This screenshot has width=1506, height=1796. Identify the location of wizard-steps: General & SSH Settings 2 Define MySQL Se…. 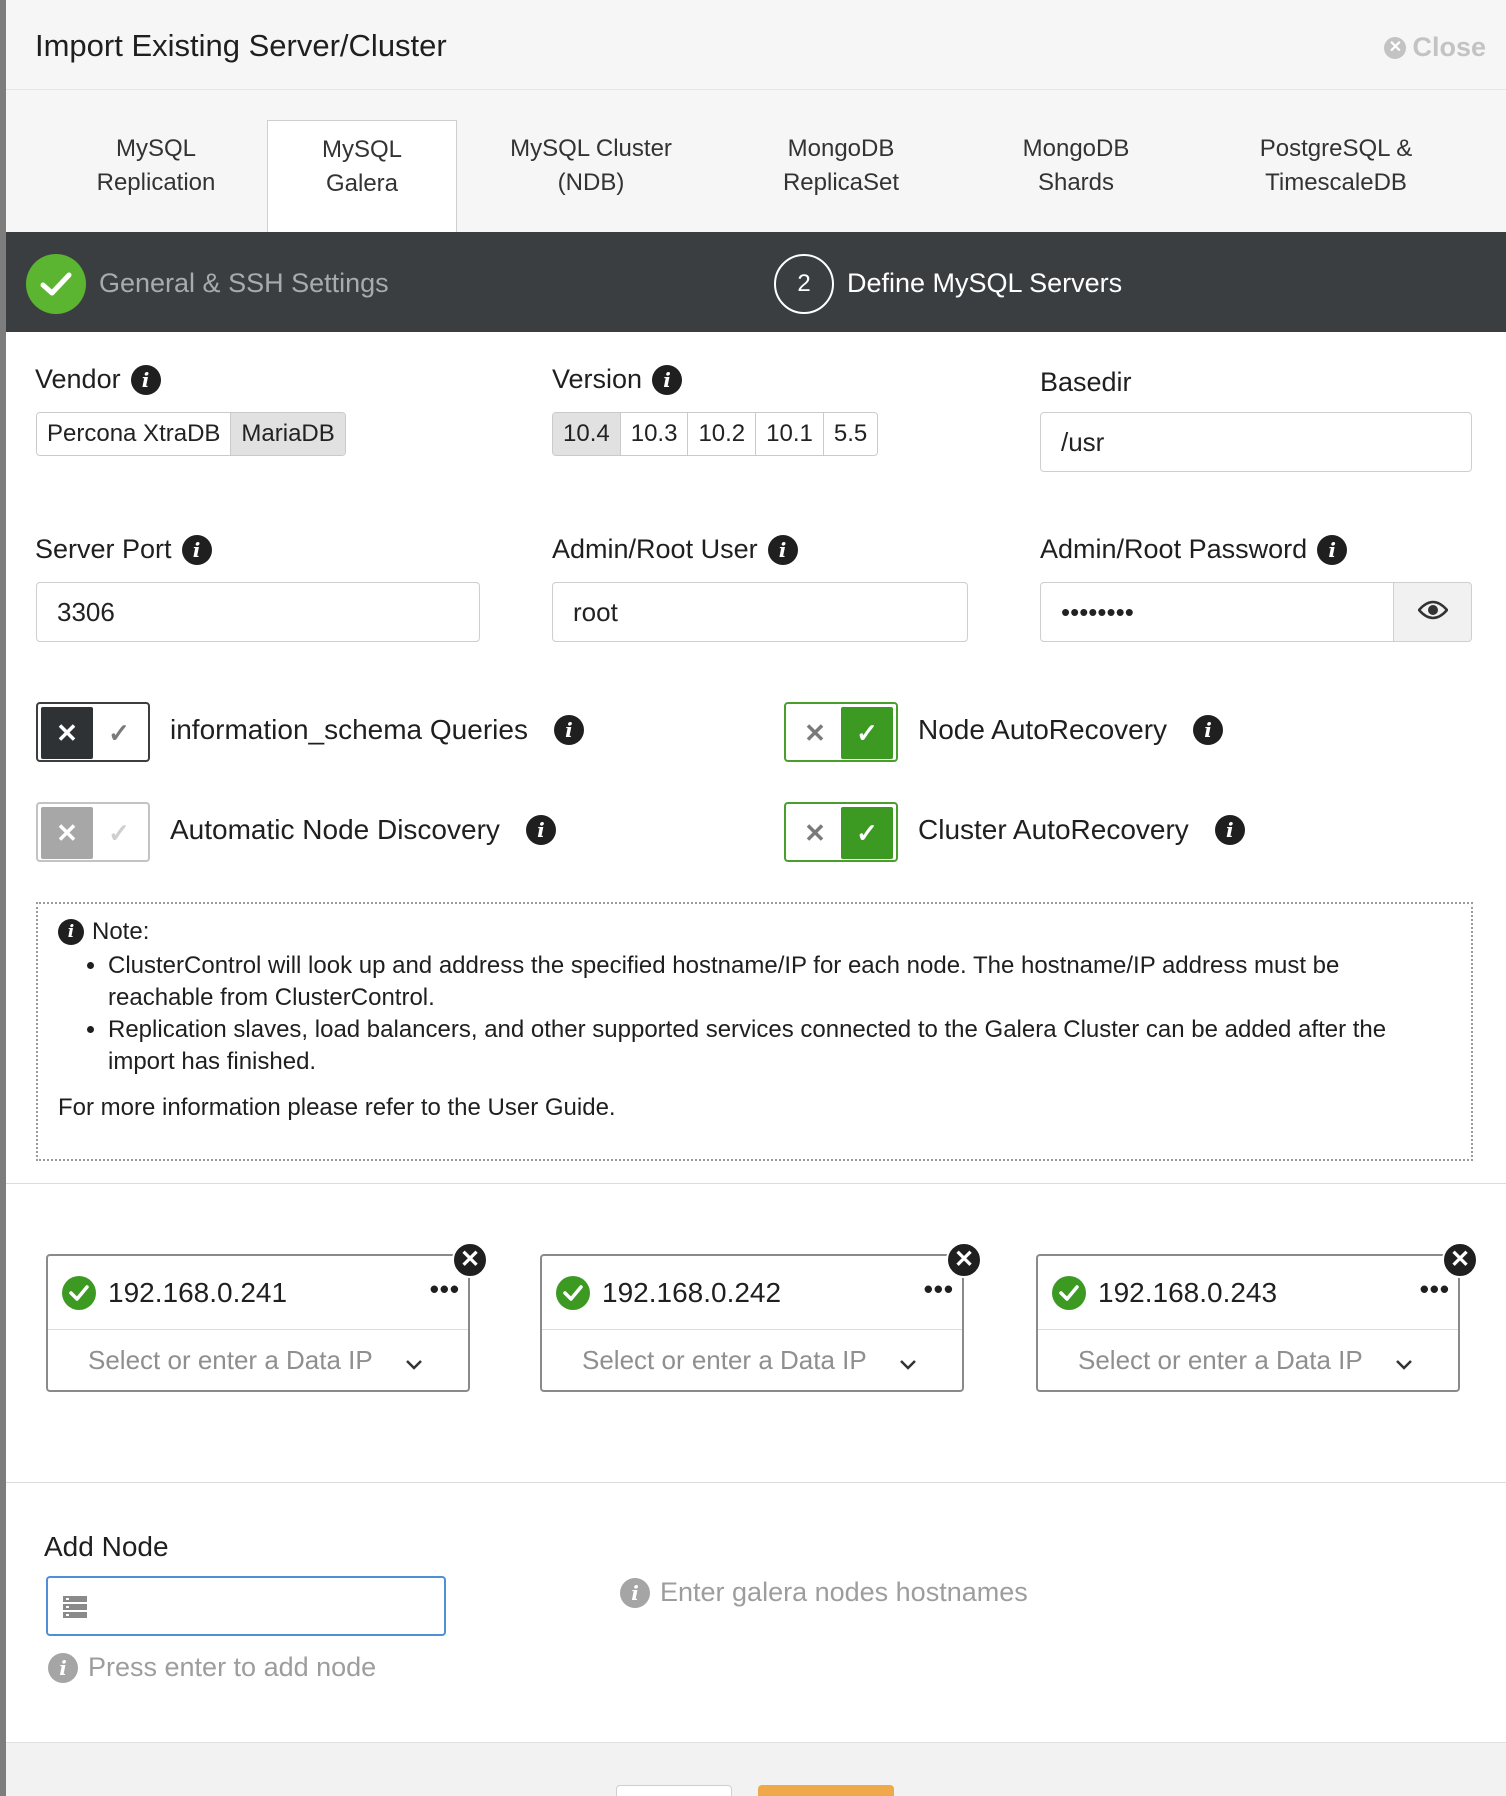
(756, 282).